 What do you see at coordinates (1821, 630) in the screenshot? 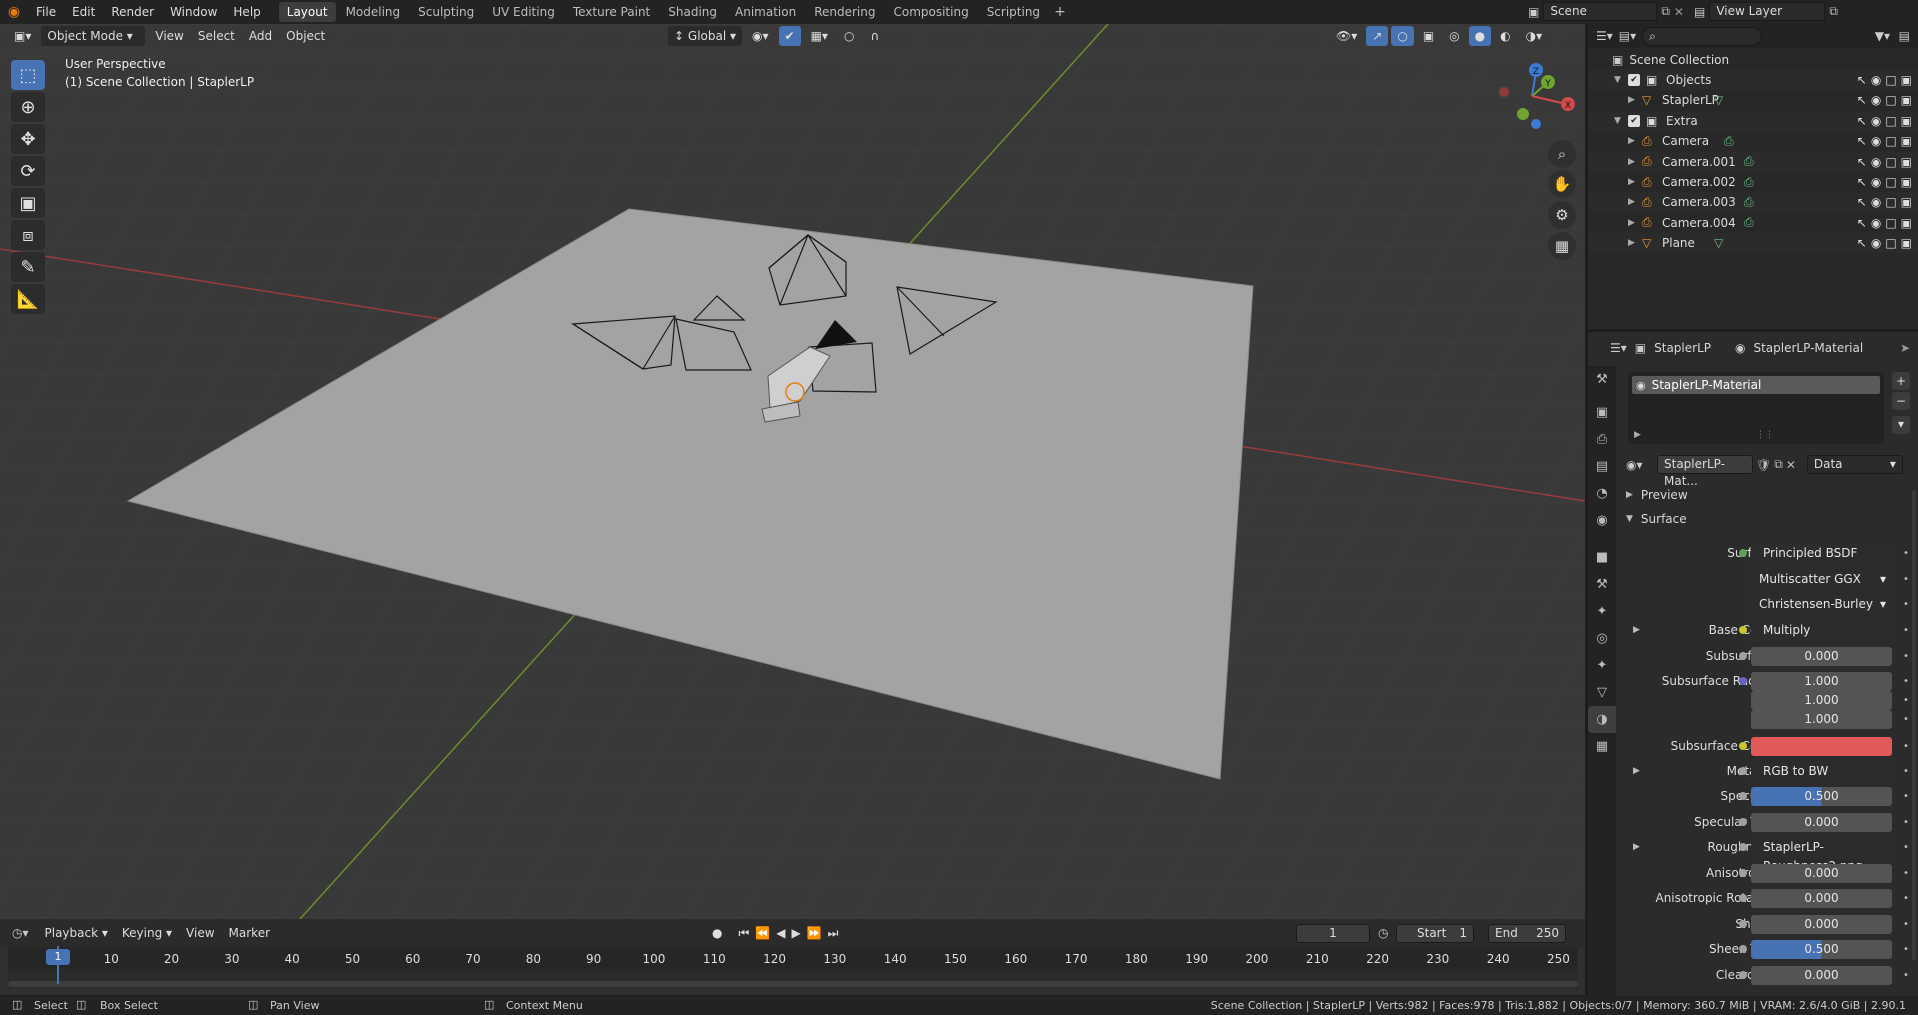
I see `node-link-field: Multiply` at bounding box center [1821, 630].